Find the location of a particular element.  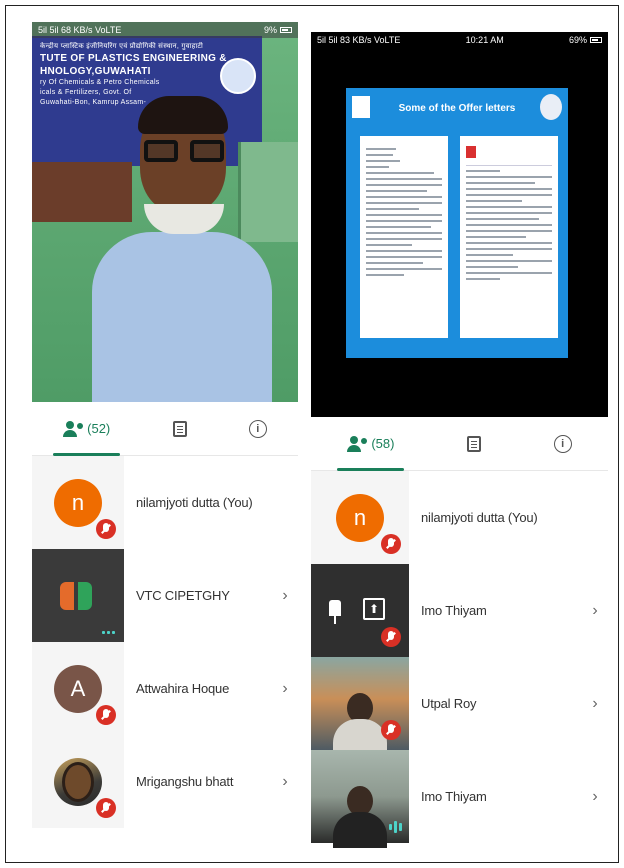

participant-count: (58) is located at coordinates (383, 443).